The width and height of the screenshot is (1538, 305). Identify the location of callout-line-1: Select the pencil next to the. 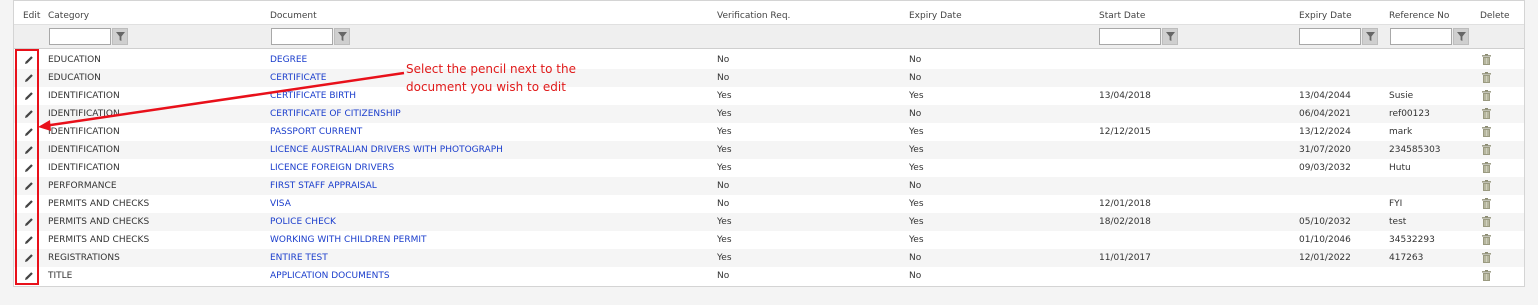
(491, 69).